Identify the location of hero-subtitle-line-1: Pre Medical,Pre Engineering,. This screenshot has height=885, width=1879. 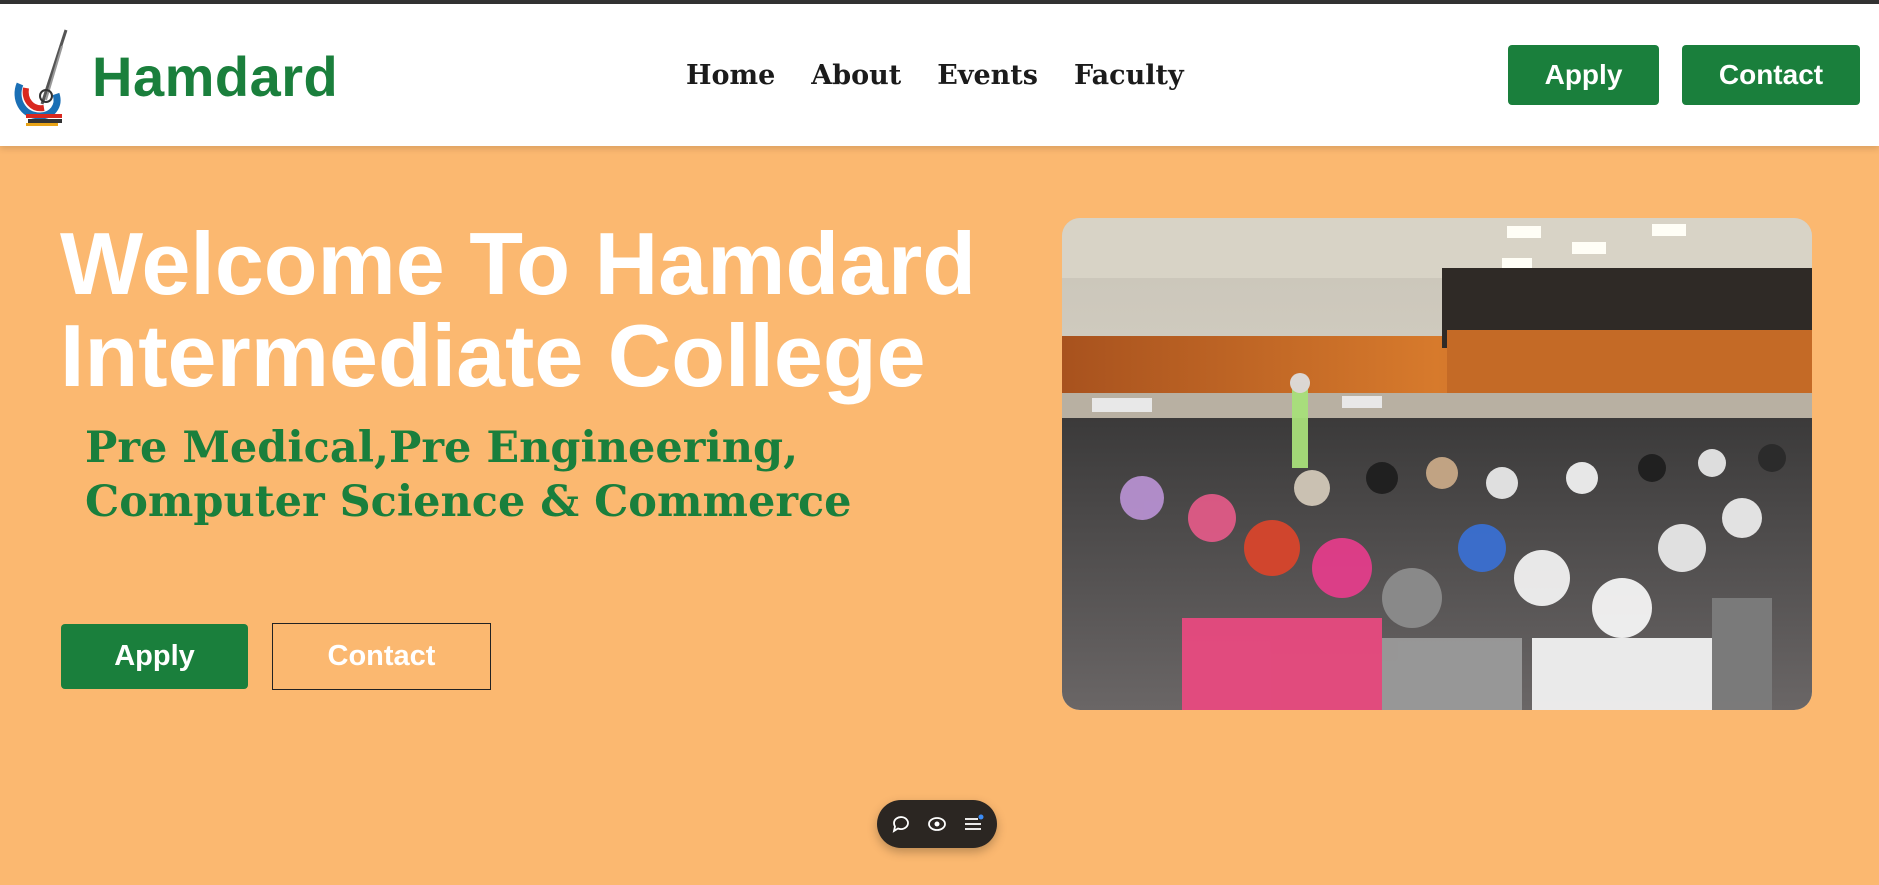
(442, 448).